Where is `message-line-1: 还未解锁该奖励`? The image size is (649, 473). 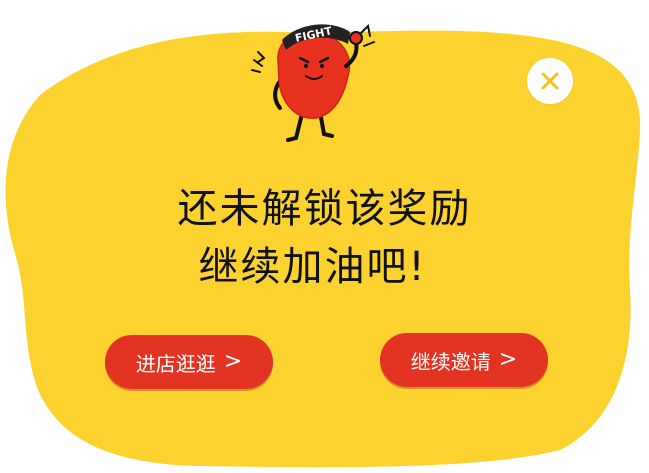 message-line-1: 还未解锁该奖励 is located at coordinates (324, 209).